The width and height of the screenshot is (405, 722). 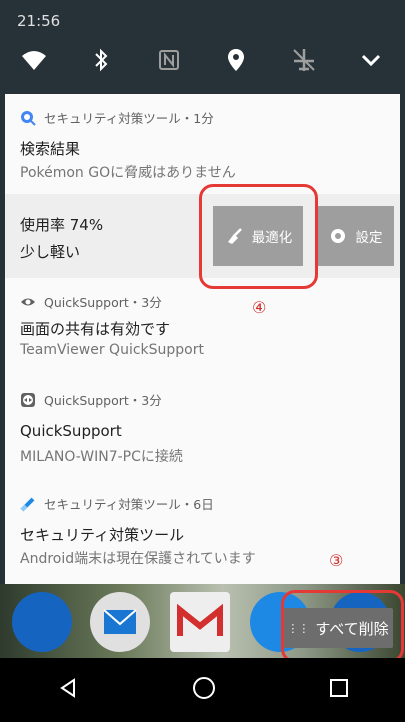 I want to click on annotation-circle-clear-all, so click(x=342, y=626).